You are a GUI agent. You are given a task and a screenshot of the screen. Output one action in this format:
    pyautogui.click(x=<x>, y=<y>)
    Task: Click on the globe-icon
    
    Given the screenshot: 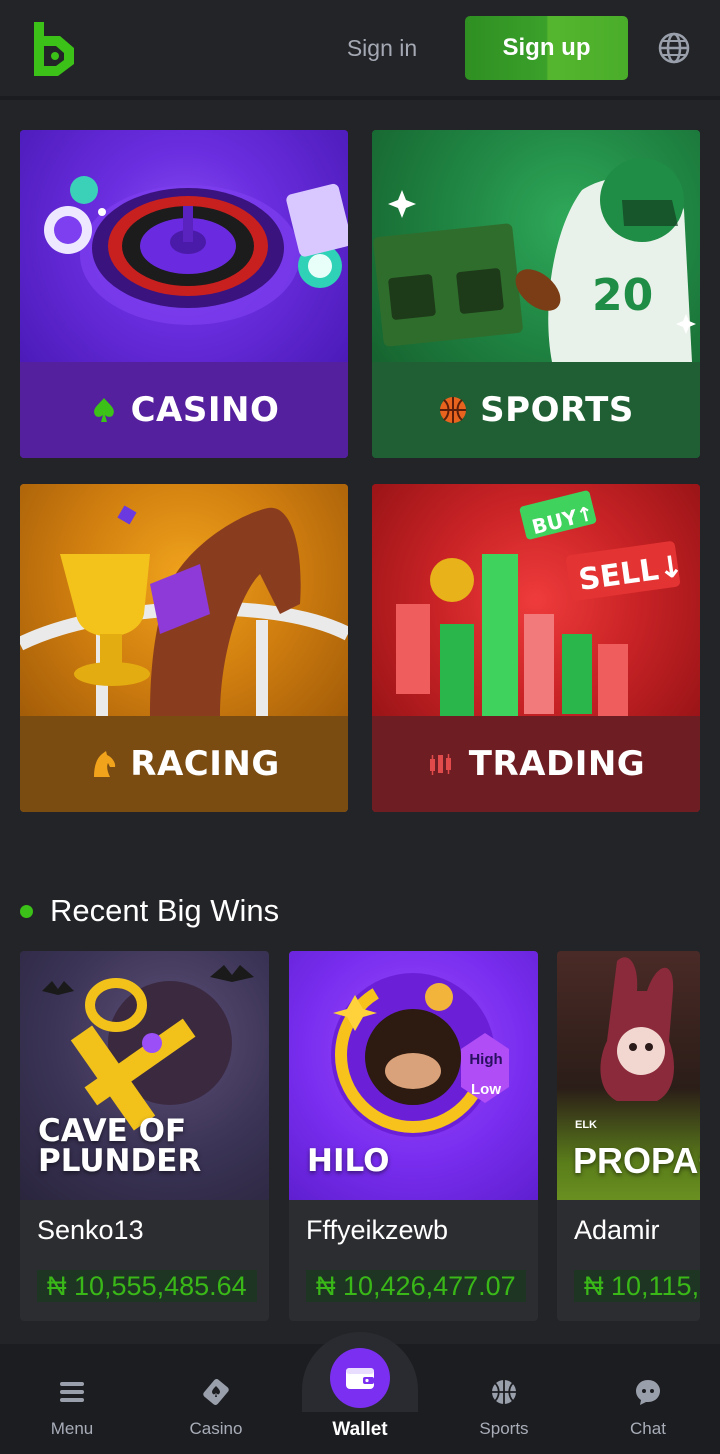 What is the action you would take?
    pyautogui.click(x=674, y=48)
    